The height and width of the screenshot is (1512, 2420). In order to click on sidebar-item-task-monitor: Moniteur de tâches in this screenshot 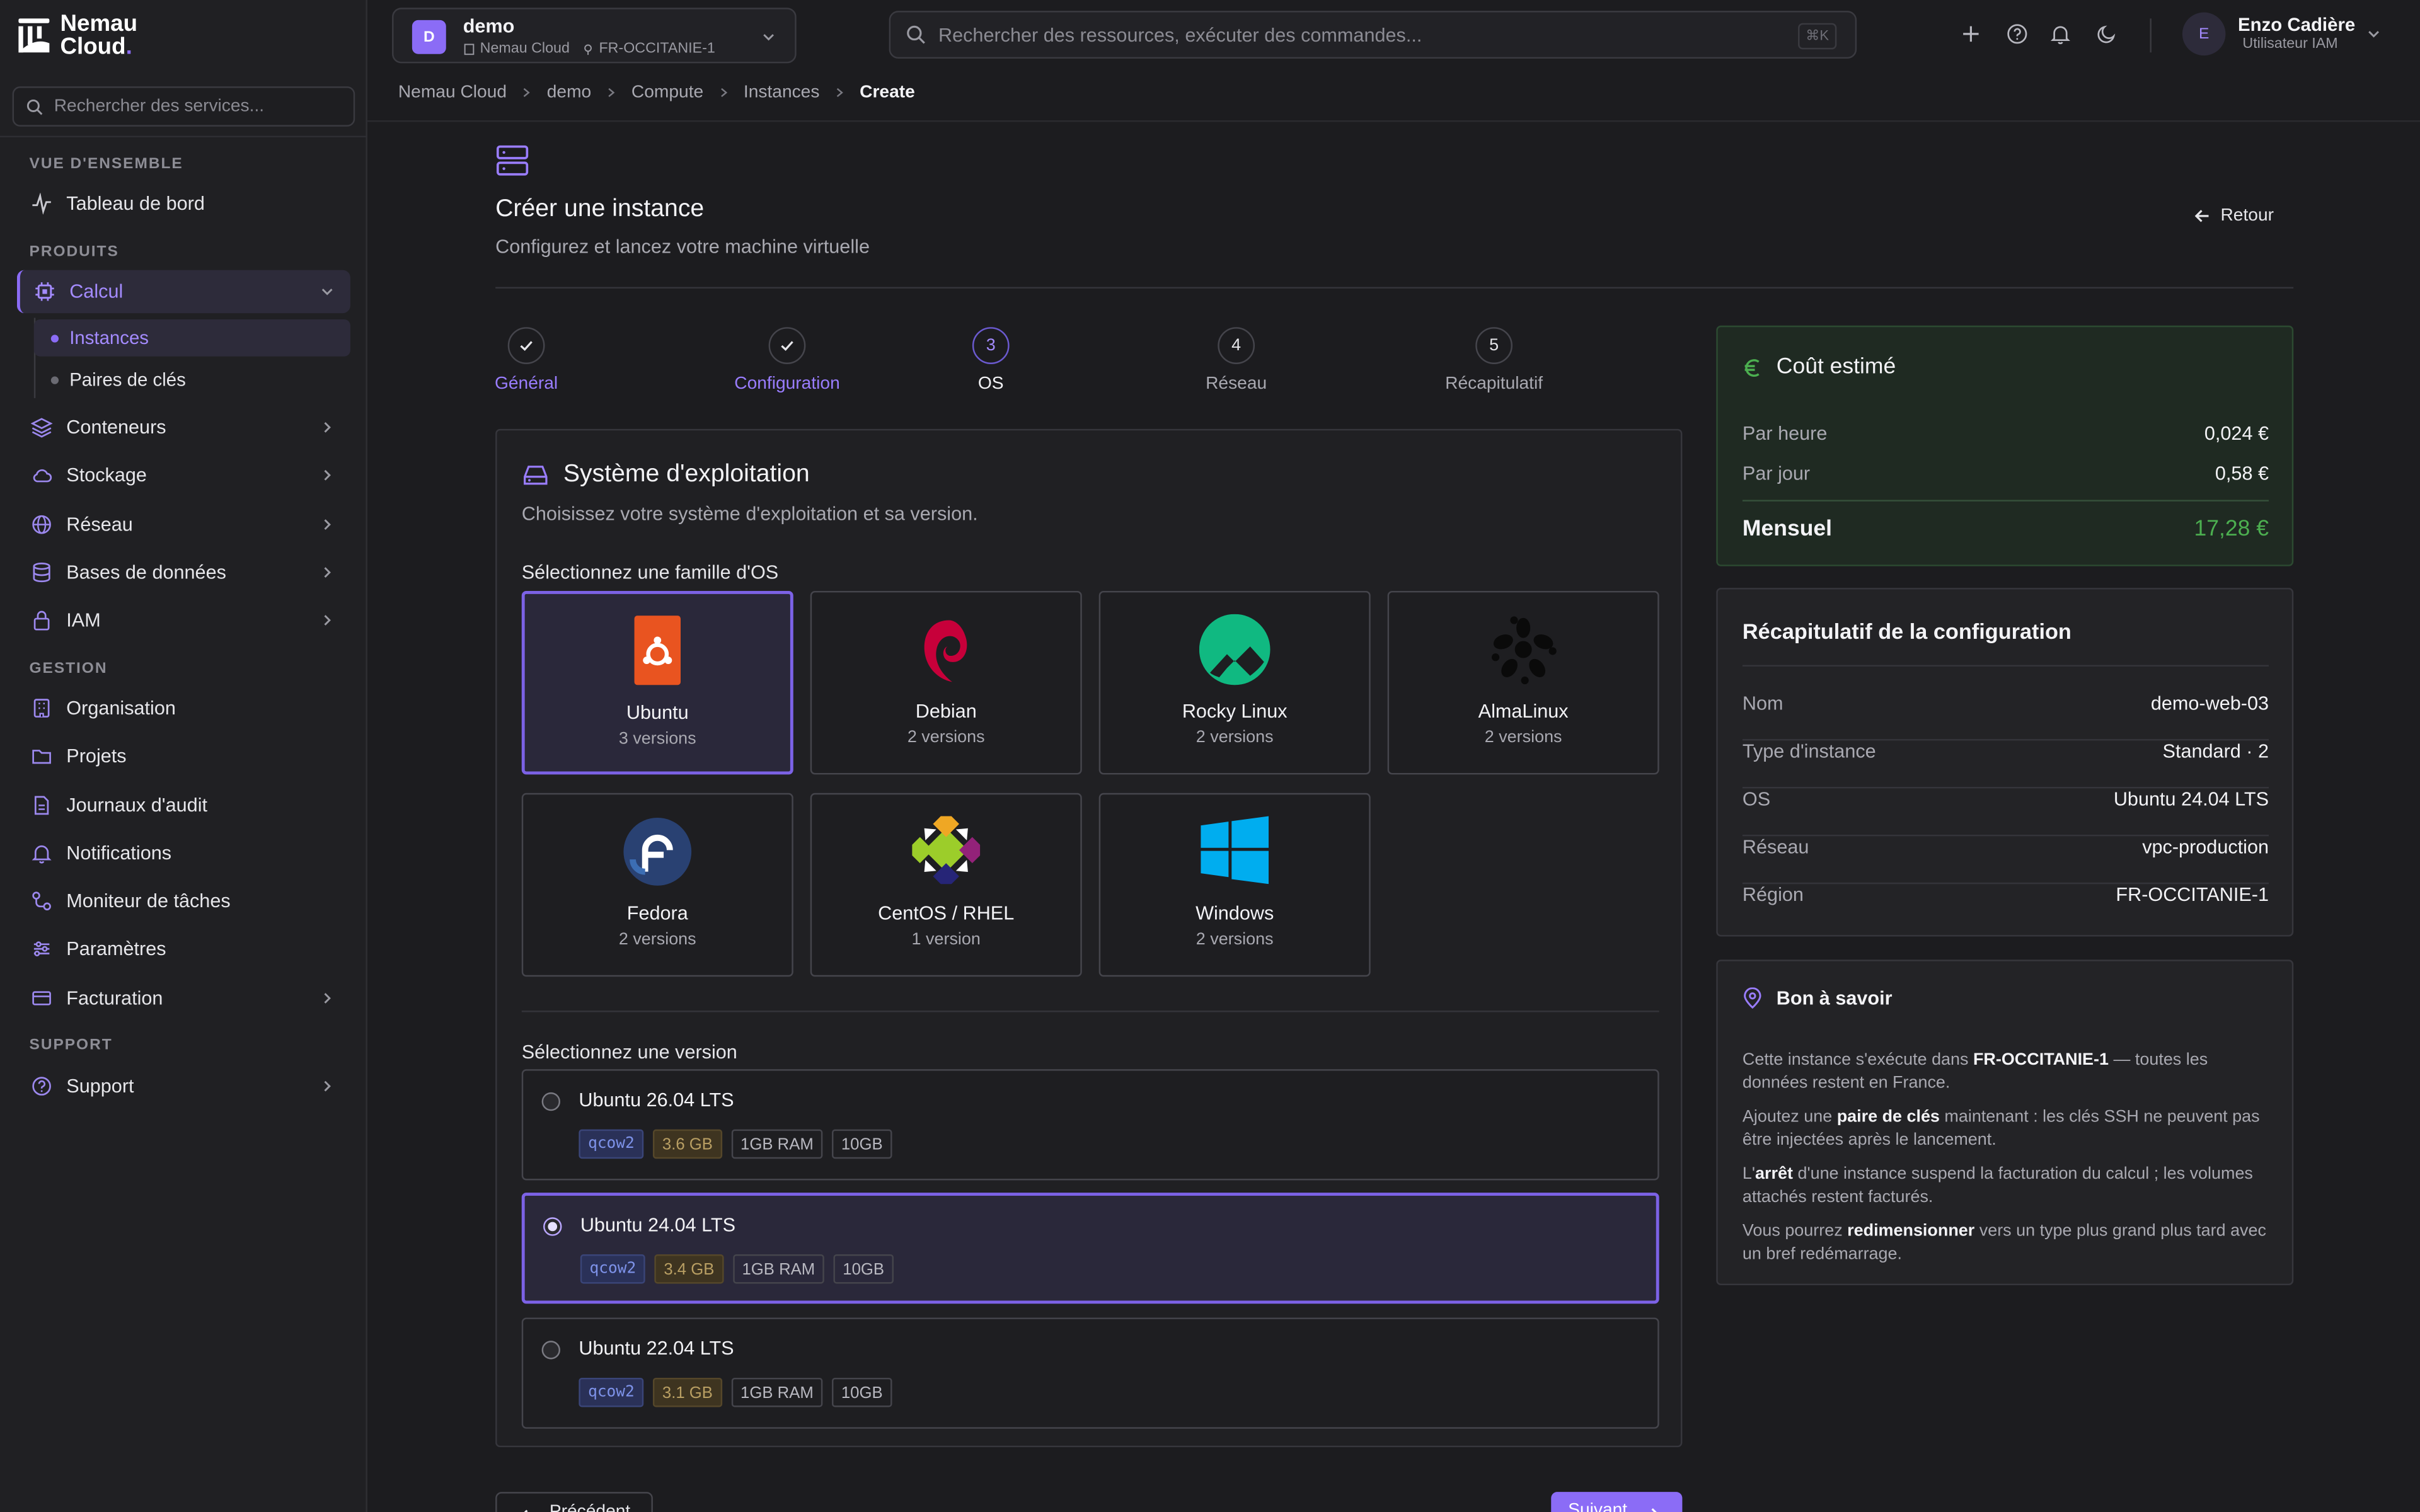, I will do `click(184, 901)`.